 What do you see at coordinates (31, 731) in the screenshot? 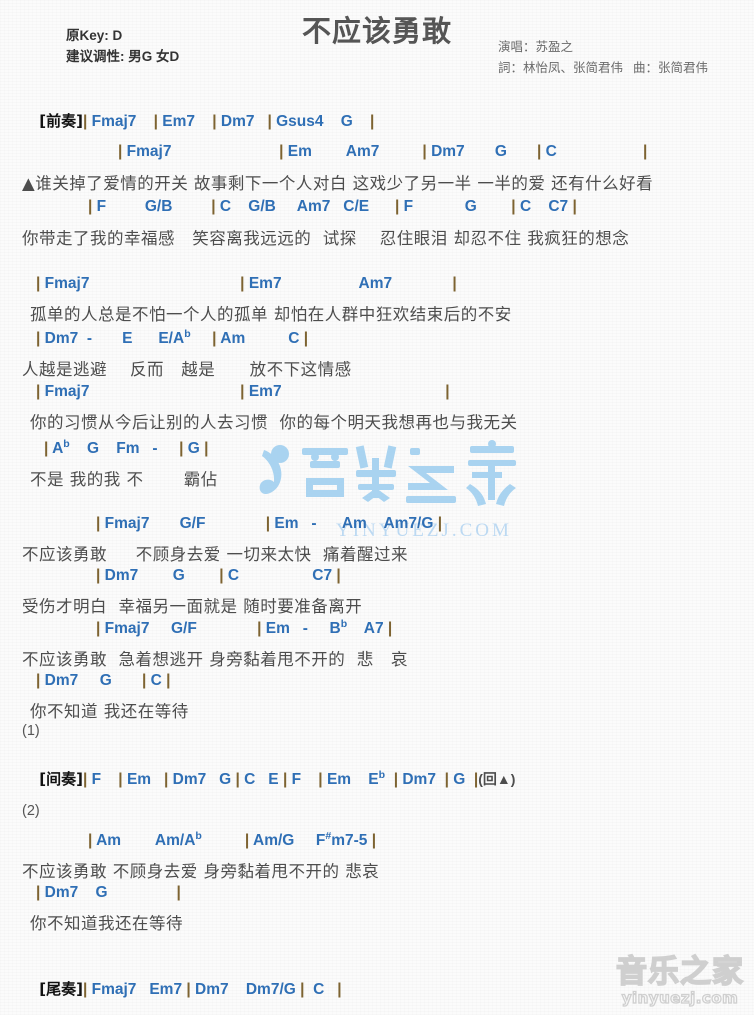
I see `repeat-marker-1: (1)` at bounding box center [31, 731].